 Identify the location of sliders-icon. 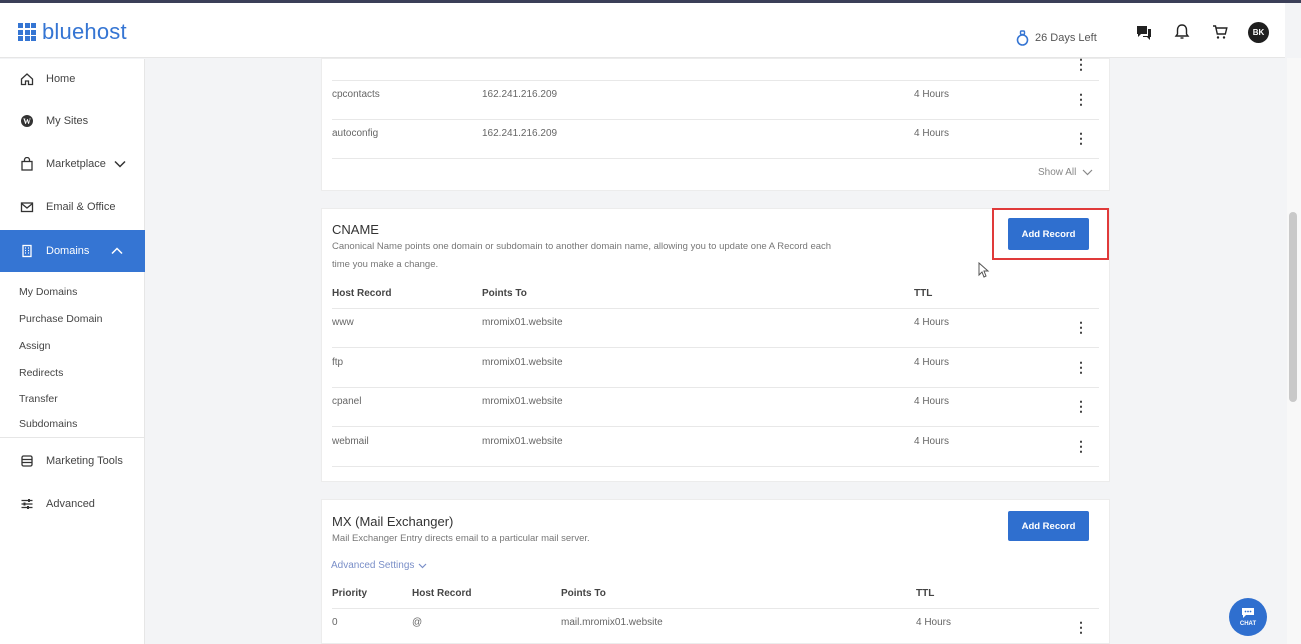
(27, 504).